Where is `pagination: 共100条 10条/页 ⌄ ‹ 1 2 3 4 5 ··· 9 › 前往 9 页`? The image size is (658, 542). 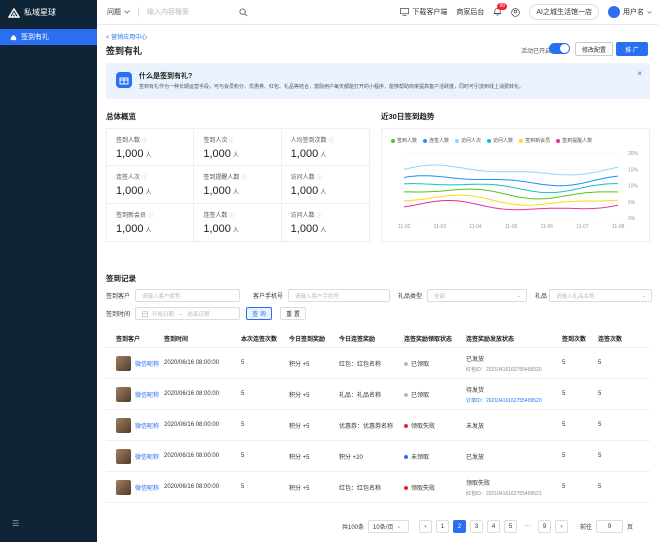 pagination: 共100条 10条/页 ⌄ ‹ 1 2 3 4 5 ··· 9 › 前往 9 页 is located at coordinates (487, 526).